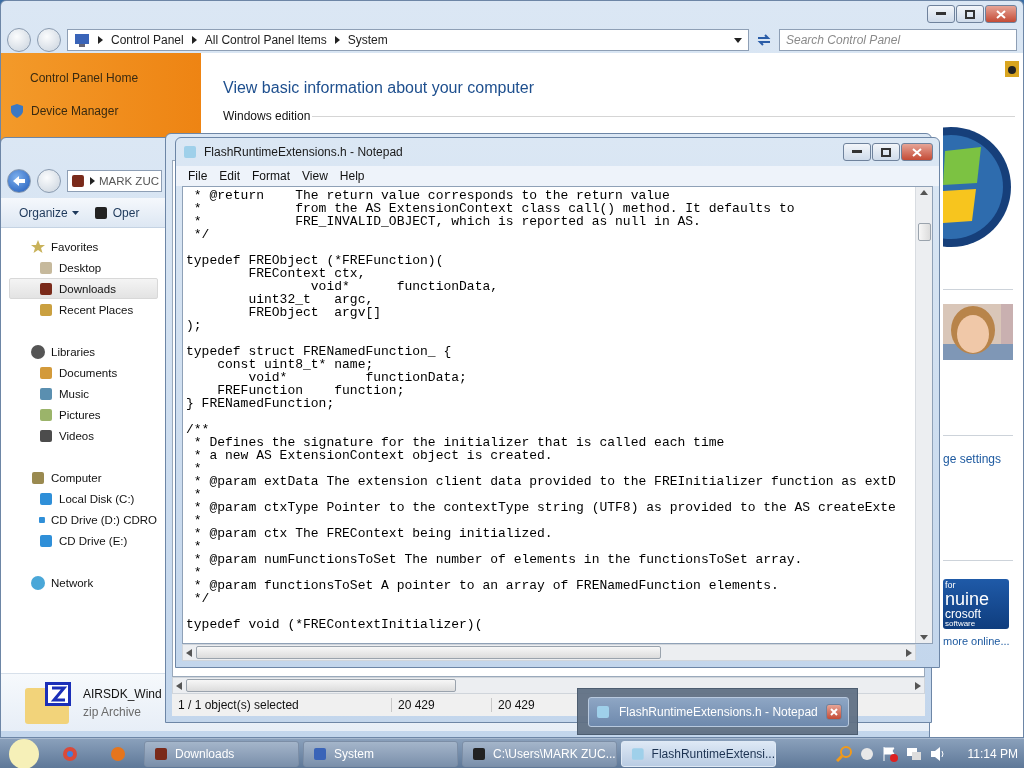 The width and height of the screenshot is (1024, 768). I want to click on breadcrumb: All Control Panel Items, so click(265, 40).